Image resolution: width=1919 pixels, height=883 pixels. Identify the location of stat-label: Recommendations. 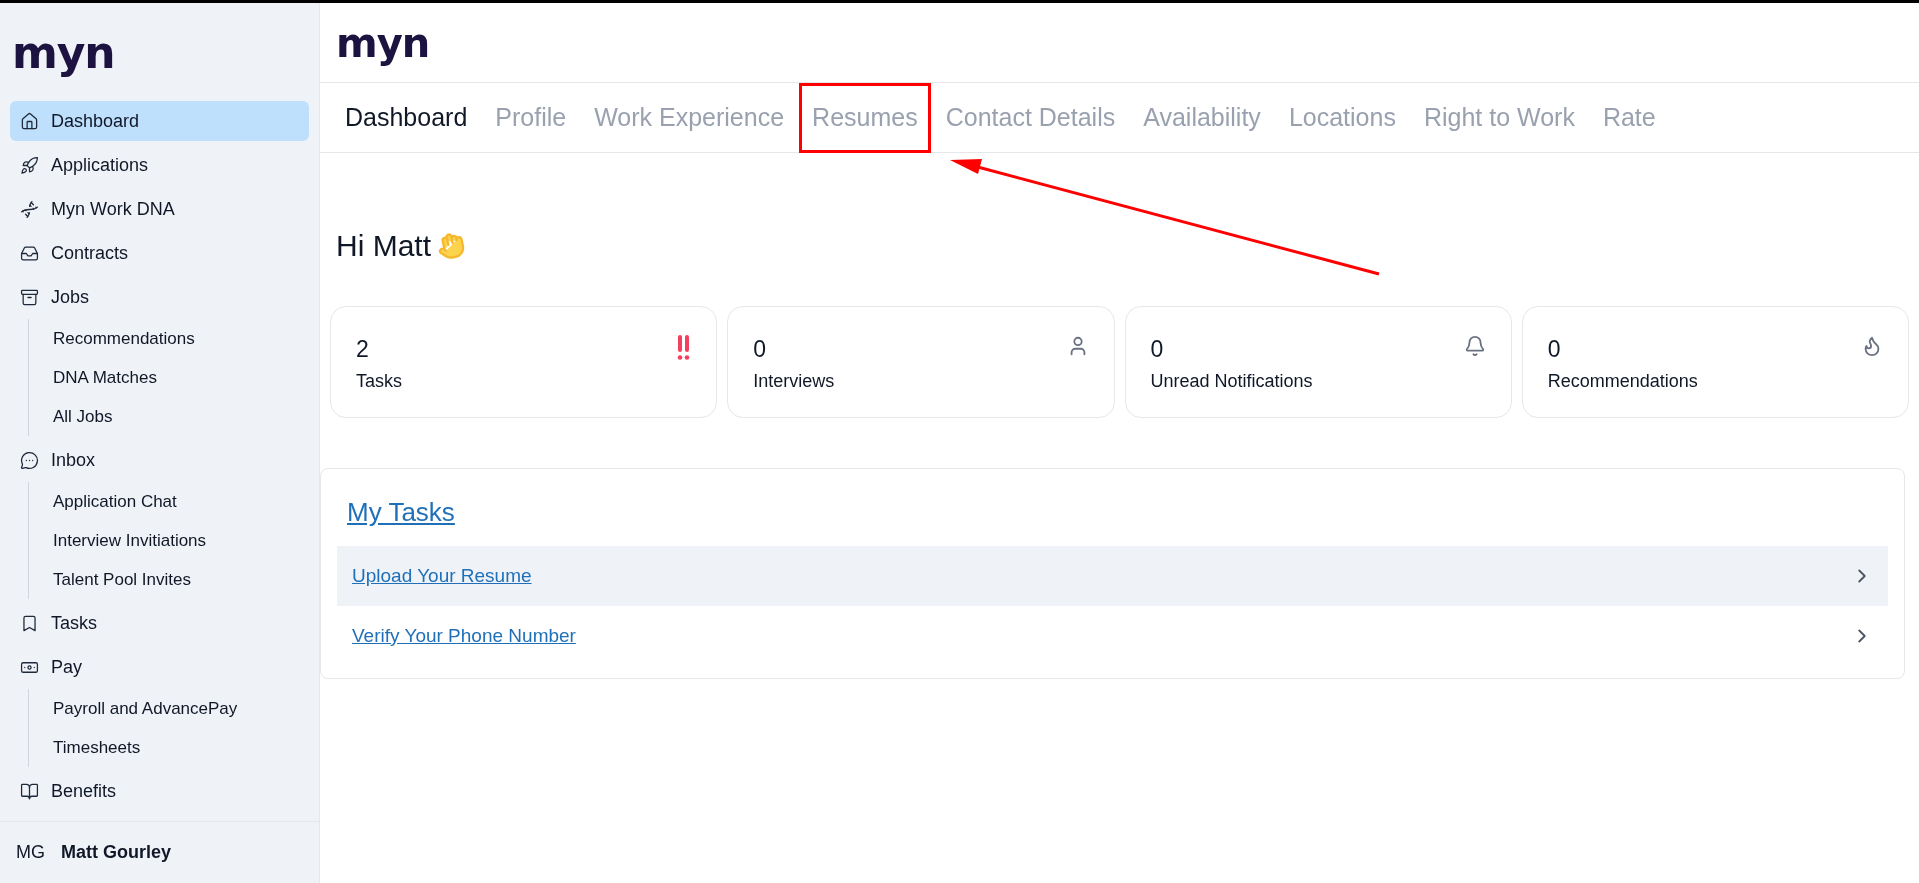
(1622, 381).